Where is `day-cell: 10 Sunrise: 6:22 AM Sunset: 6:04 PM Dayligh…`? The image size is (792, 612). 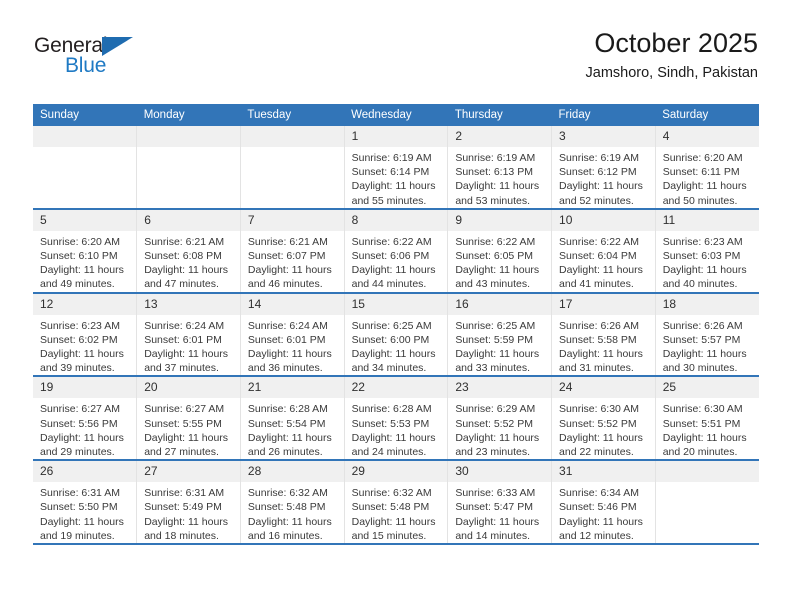 day-cell: 10 Sunrise: 6:22 AM Sunset: 6:04 PM Dayligh… is located at coordinates (603, 251).